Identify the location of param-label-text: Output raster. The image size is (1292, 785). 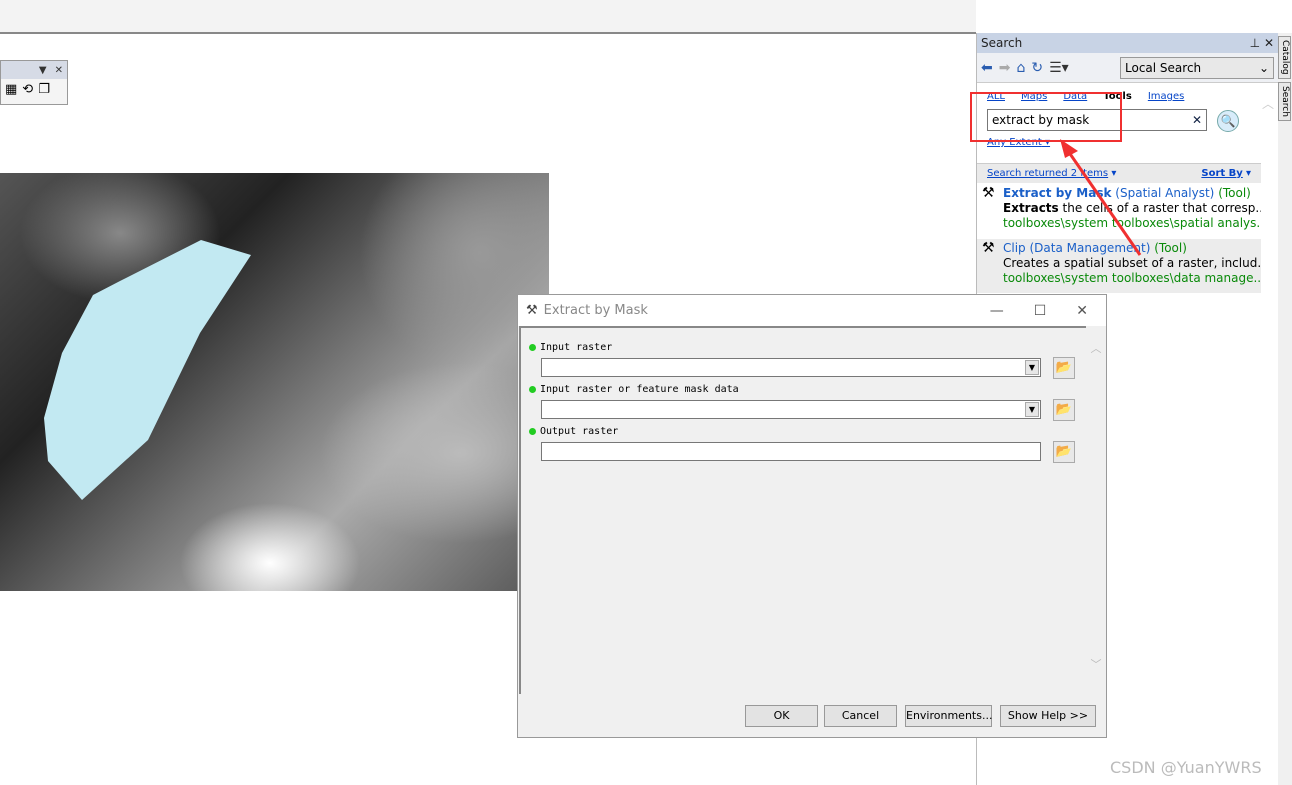
(579, 431).